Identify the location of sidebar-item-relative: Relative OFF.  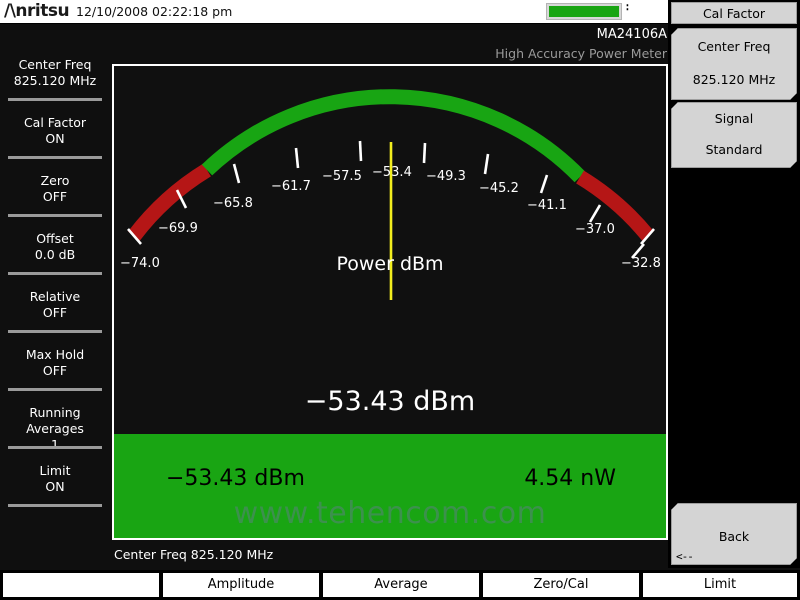
(55, 305).